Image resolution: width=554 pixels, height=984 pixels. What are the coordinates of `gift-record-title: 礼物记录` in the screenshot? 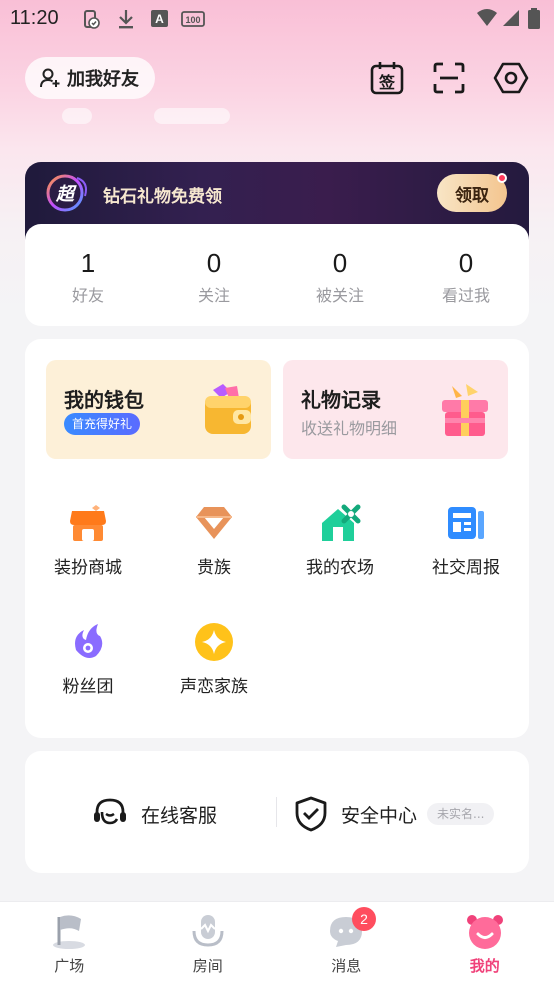 It's located at (341, 400).